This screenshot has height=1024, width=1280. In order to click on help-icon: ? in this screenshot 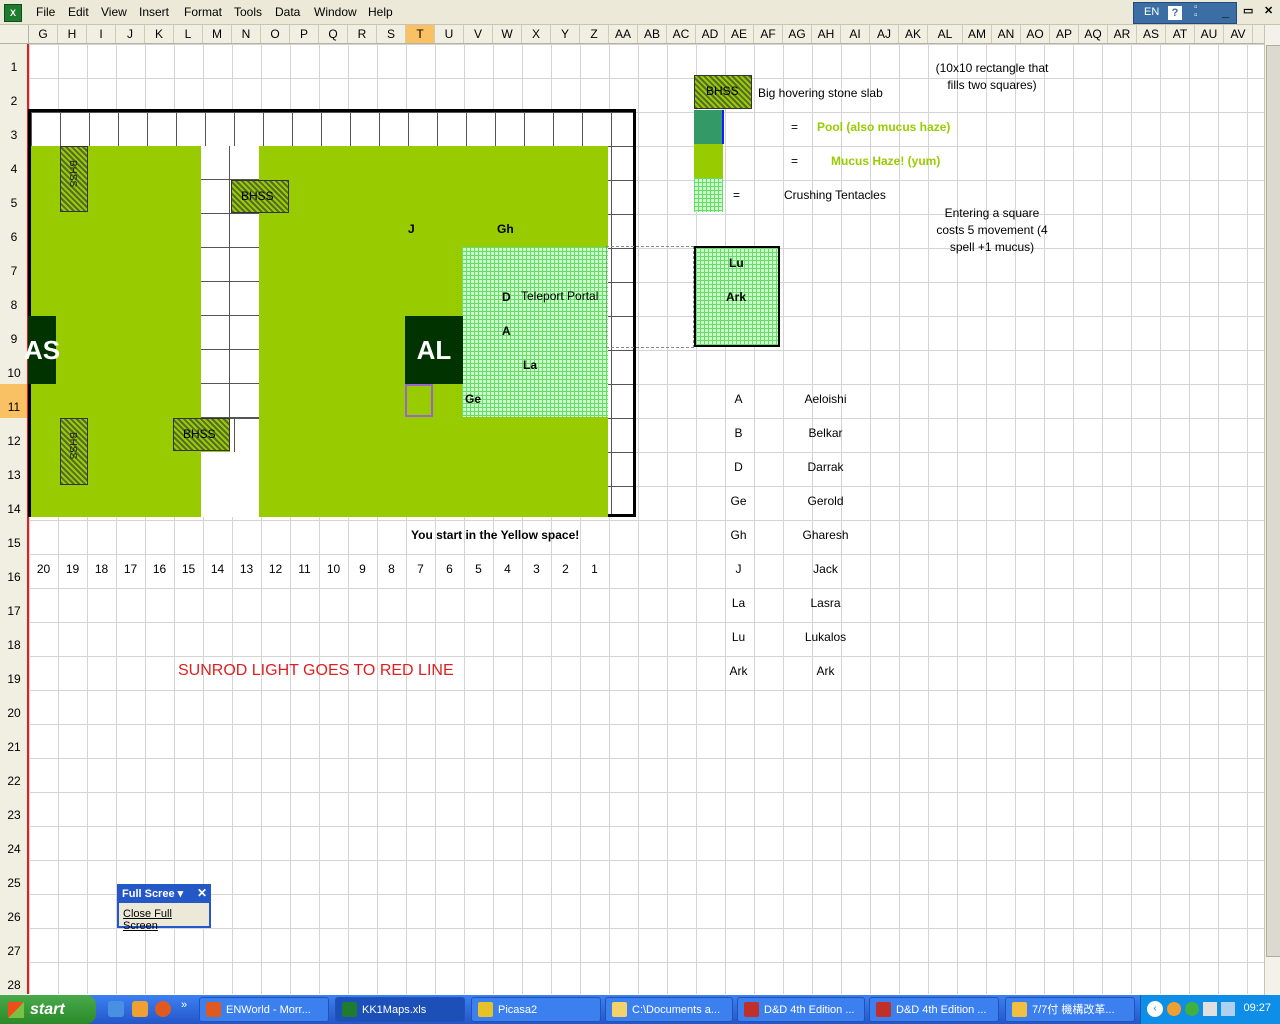, I will do `click(1175, 13)`.